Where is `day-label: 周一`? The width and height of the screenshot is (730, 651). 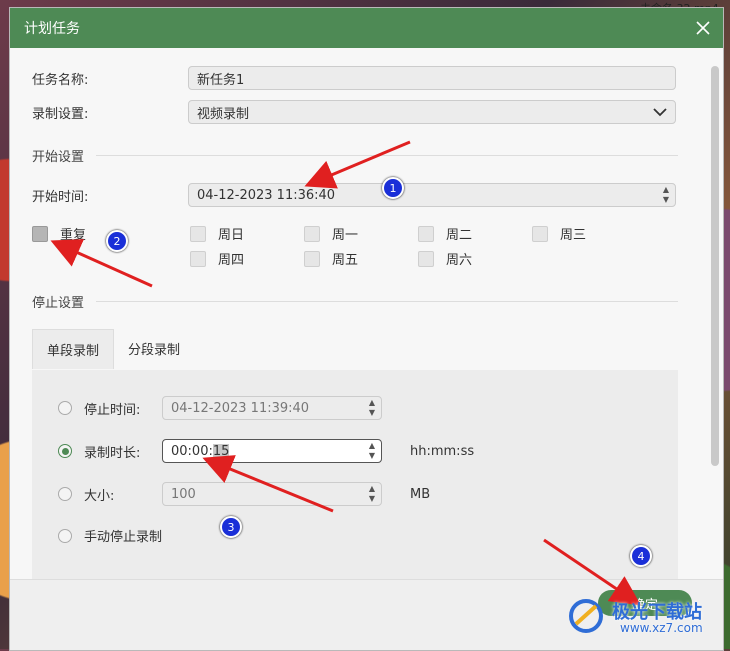 day-label: 周一 is located at coordinates (345, 235).